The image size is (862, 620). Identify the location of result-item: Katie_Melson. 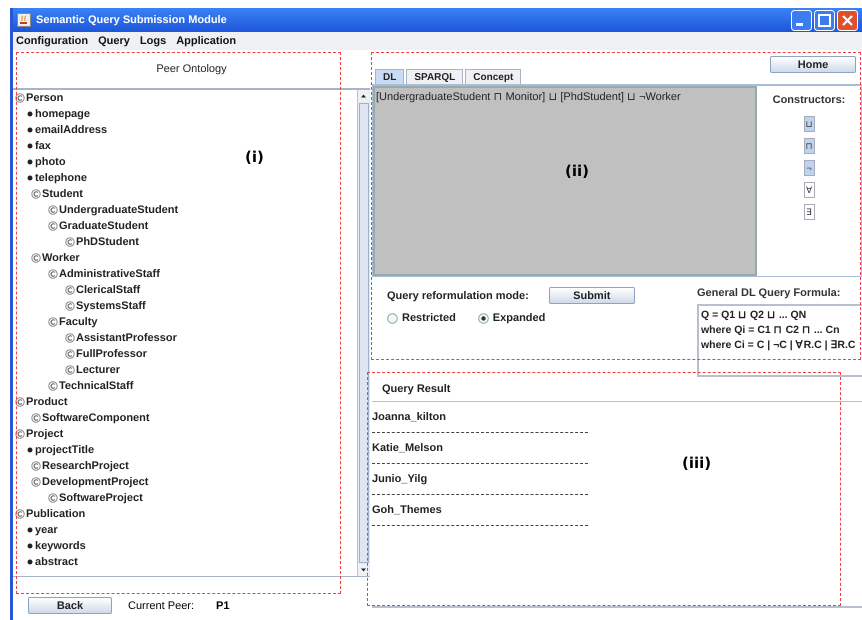
(407, 448).